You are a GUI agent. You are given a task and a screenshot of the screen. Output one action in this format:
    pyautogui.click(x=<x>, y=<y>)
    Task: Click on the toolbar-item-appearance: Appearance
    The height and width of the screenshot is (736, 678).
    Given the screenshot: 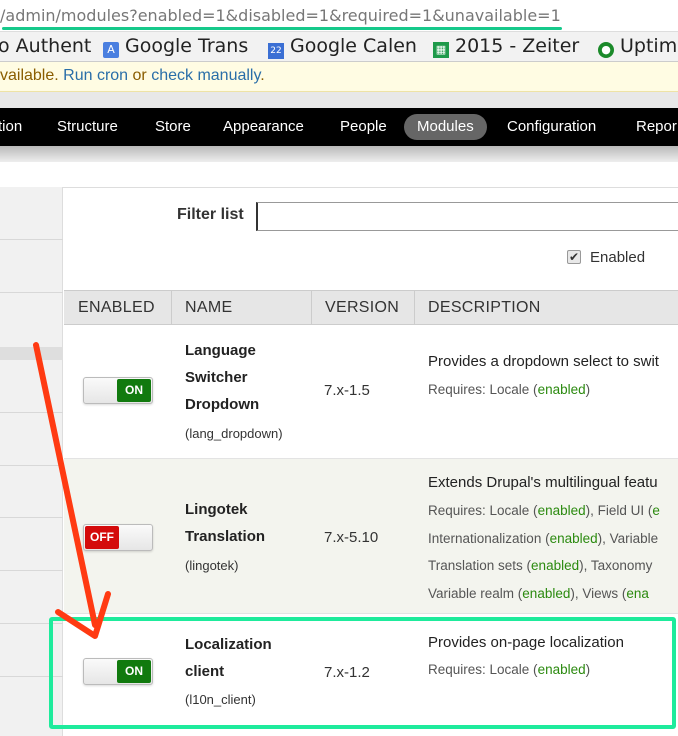 What is the action you would take?
    pyautogui.click(x=263, y=127)
    